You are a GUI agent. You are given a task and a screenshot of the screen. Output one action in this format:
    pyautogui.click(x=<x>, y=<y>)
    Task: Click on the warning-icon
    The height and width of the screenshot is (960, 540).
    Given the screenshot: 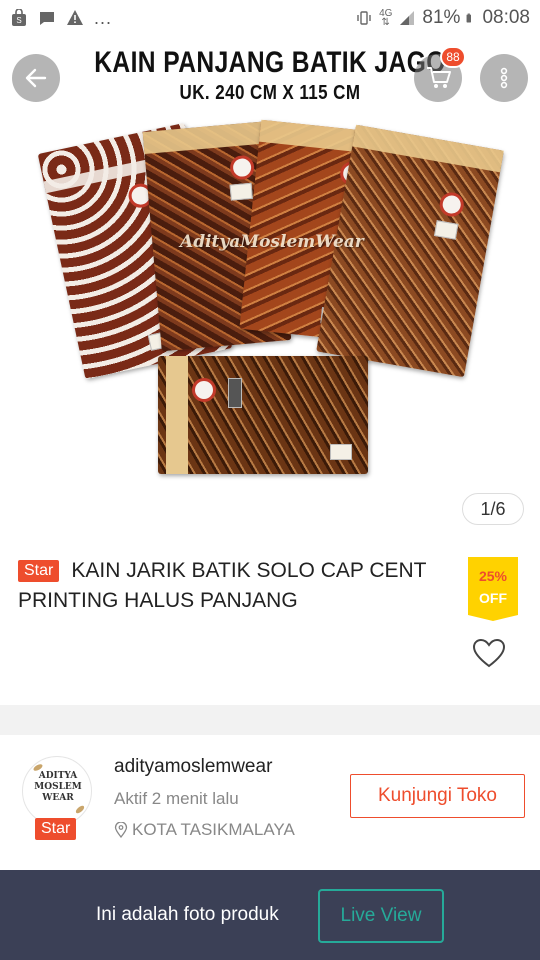 What is the action you would take?
    pyautogui.click(x=75, y=17)
    